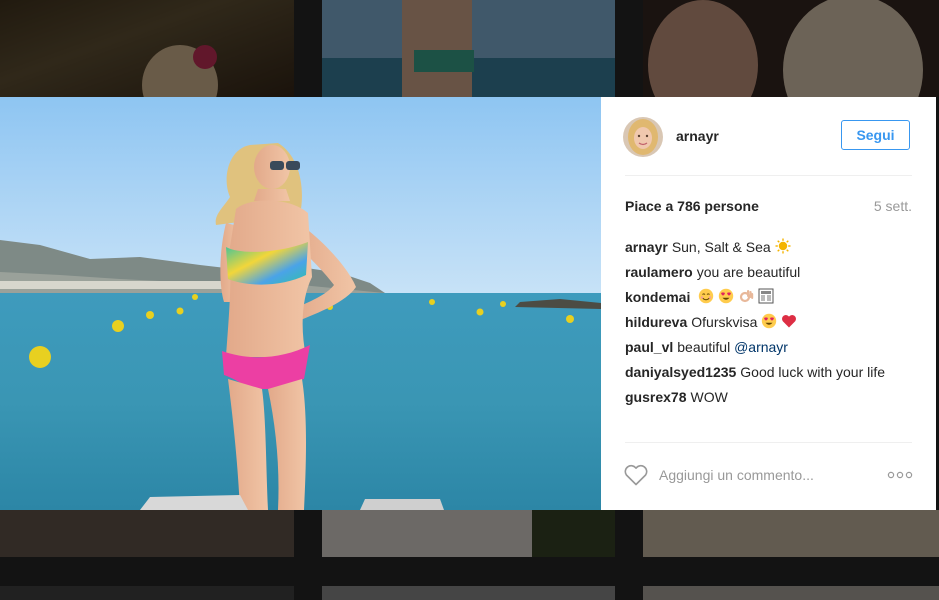 This screenshot has height=600, width=939. Describe the element at coordinates (659, 272) in the screenshot. I see `comment-username: raulamero` at that location.